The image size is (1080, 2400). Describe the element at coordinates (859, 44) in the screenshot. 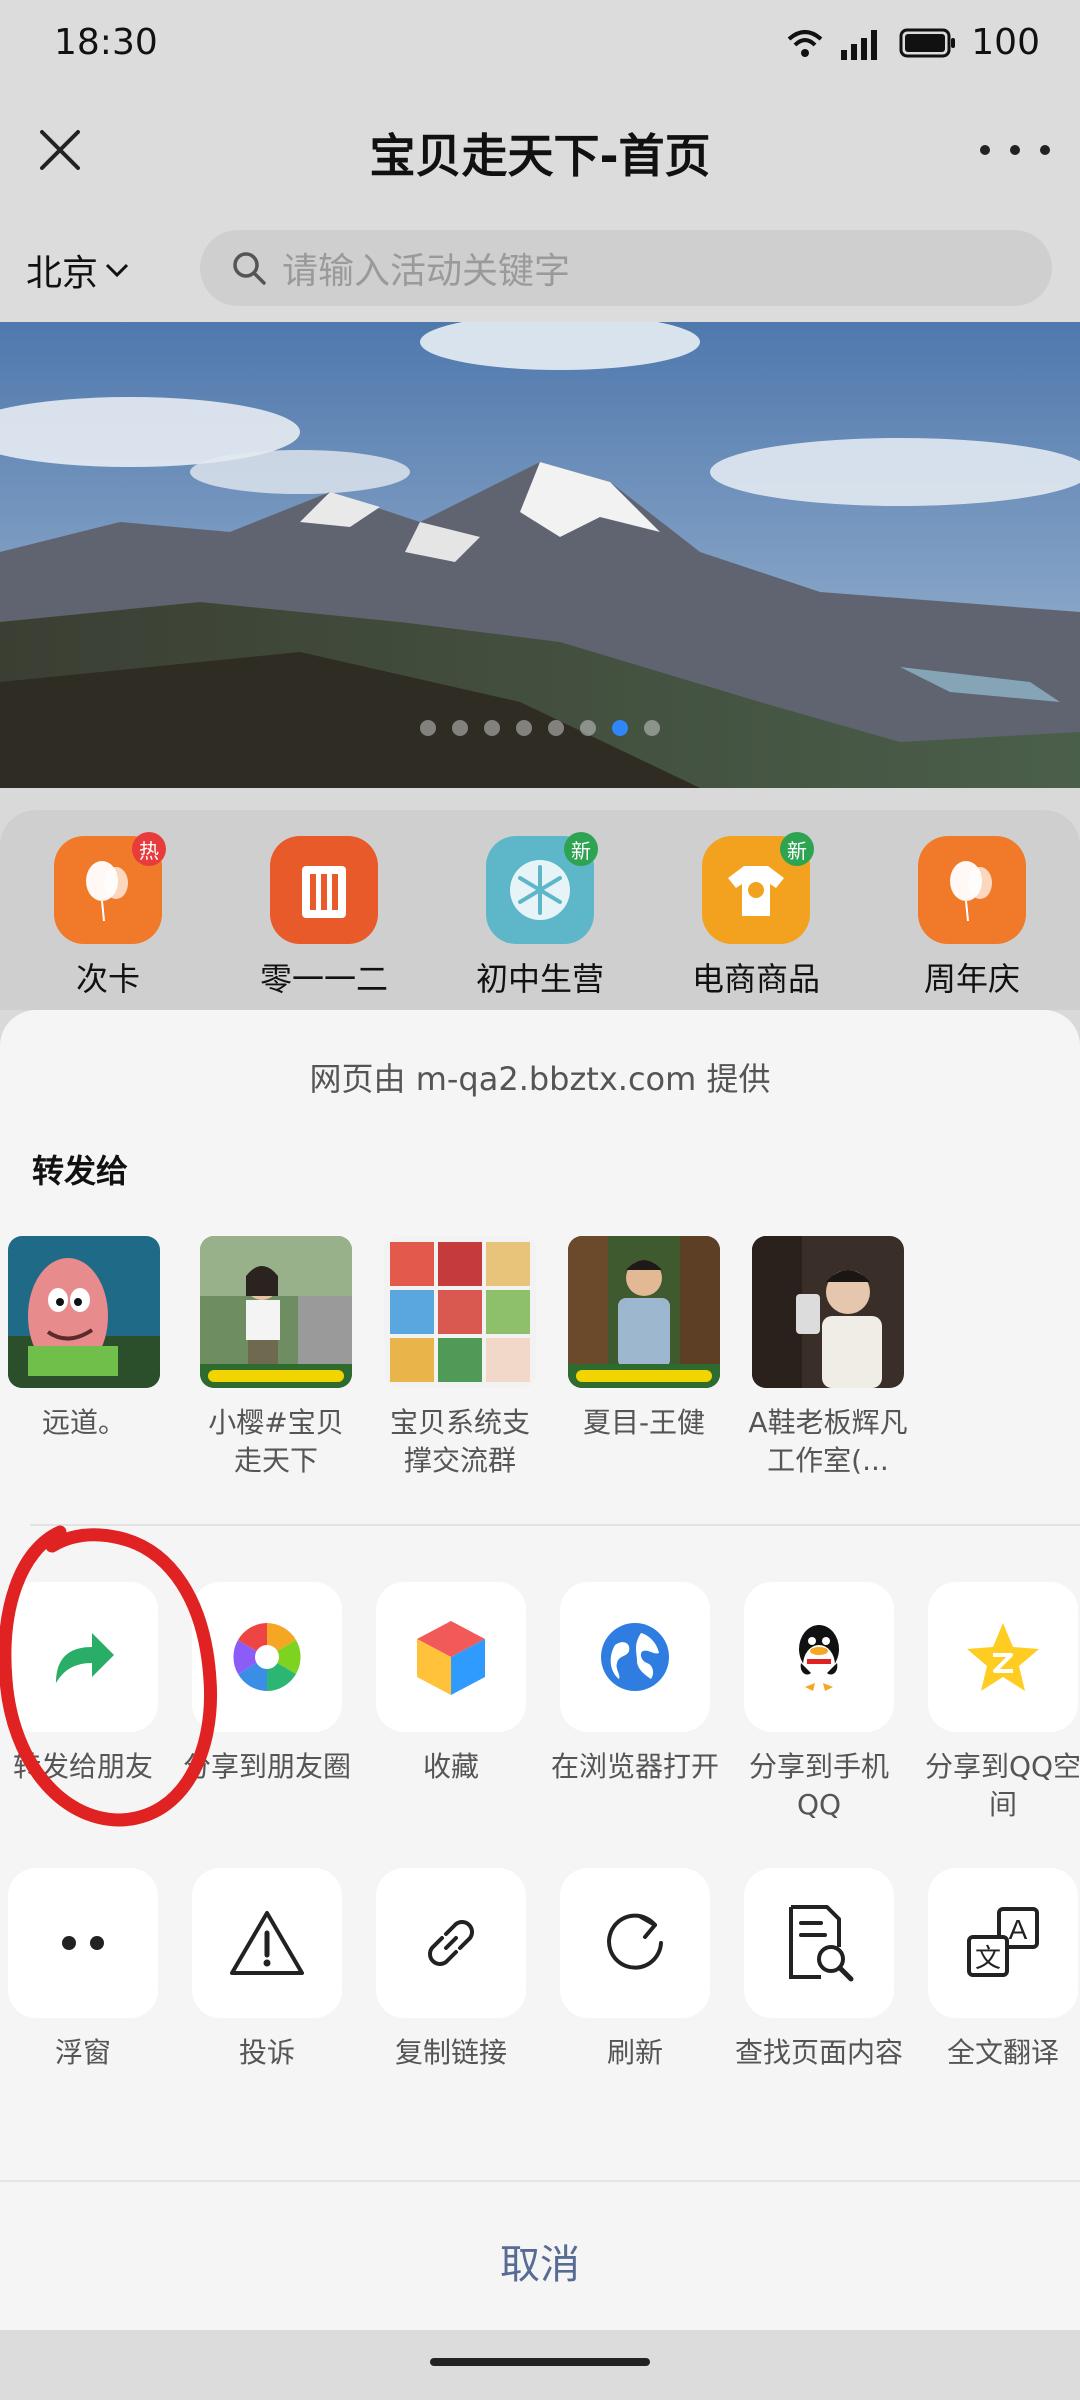

I see `signal-icon` at that location.